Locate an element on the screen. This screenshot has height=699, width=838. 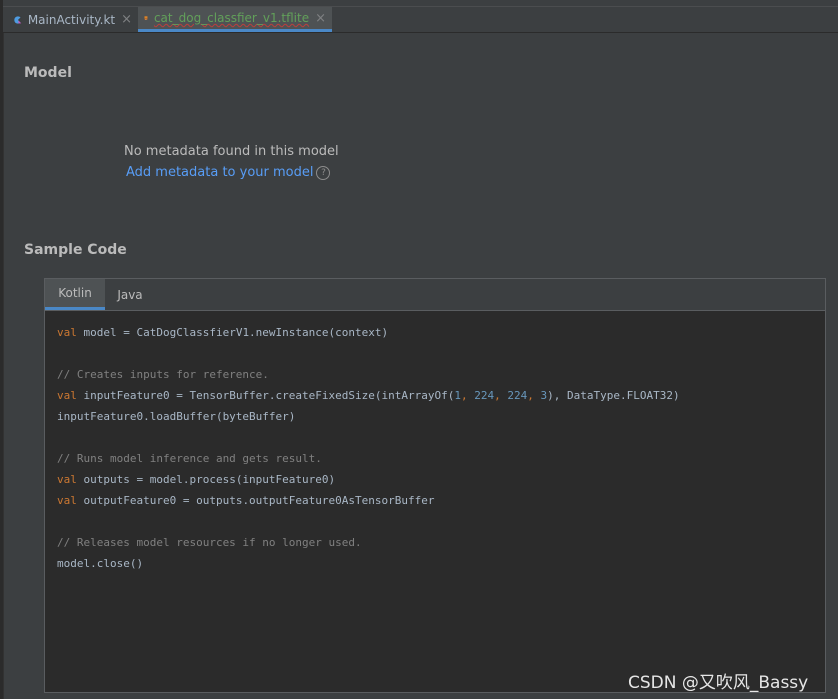
left-rail is located at coordinates (2, 349).